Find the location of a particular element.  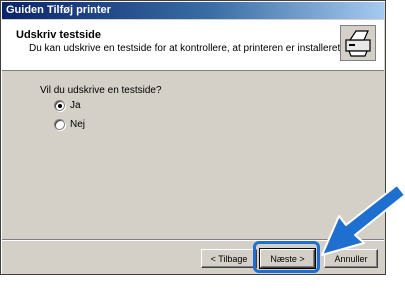

page-title: Udskriv testside is located at coordinates (58, 35).